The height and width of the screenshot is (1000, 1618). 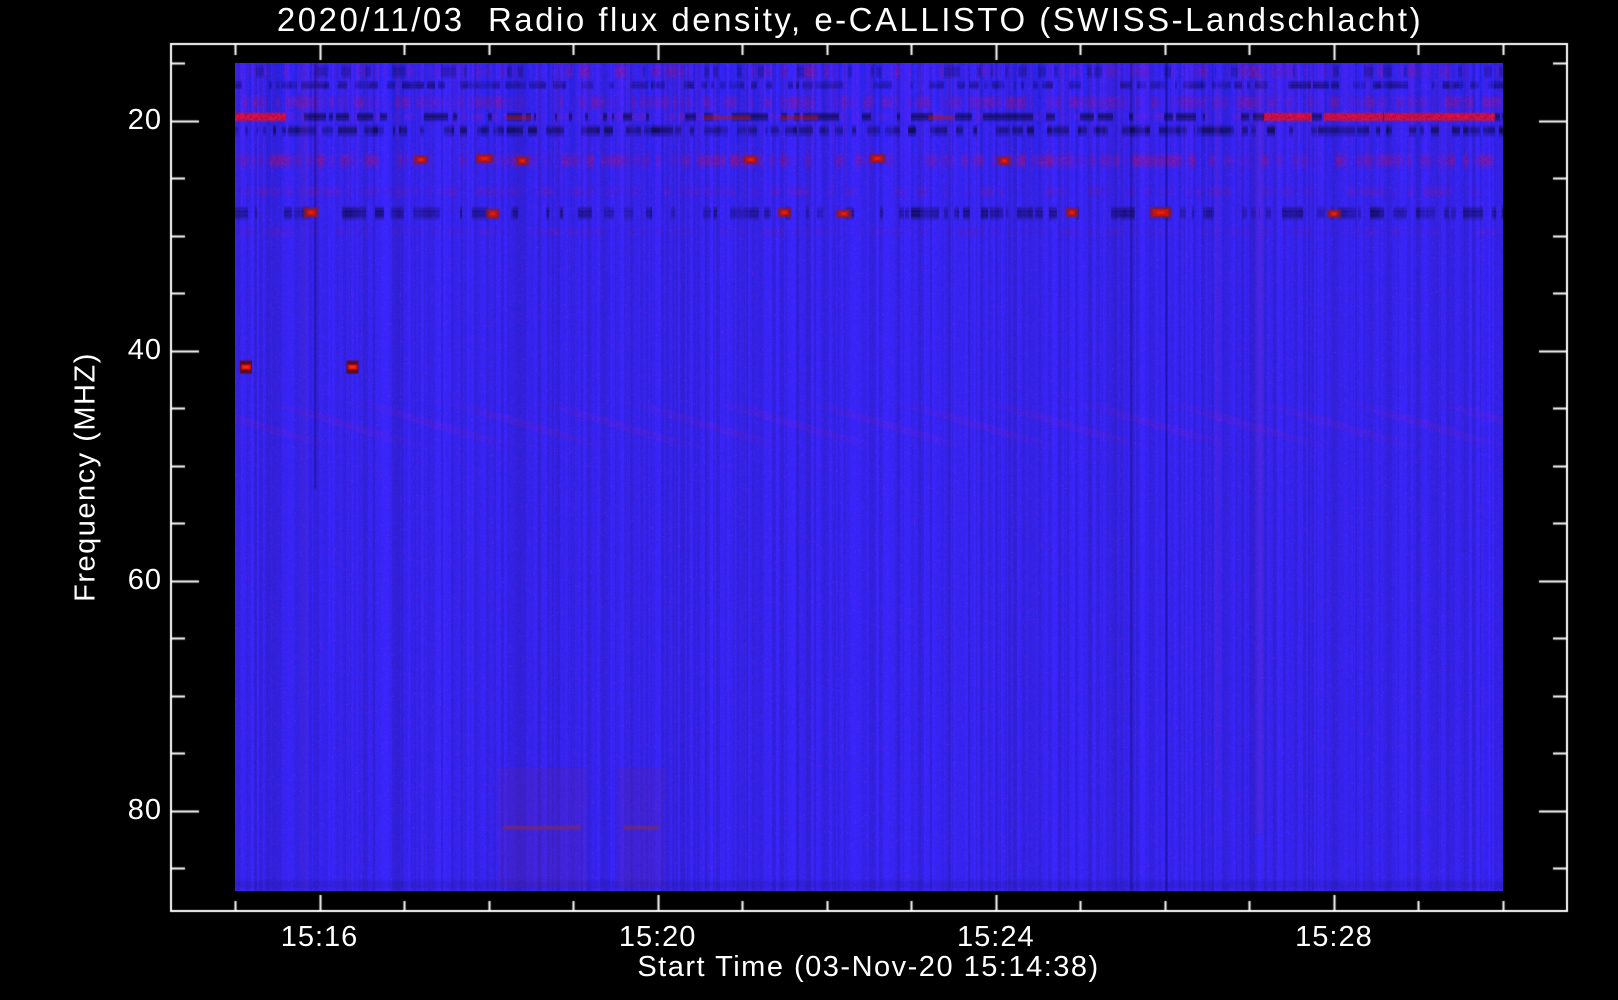 I want to click on x-axis-title: Start Time (03-Nov-20 15:14:38), so click(x=868, y=967).